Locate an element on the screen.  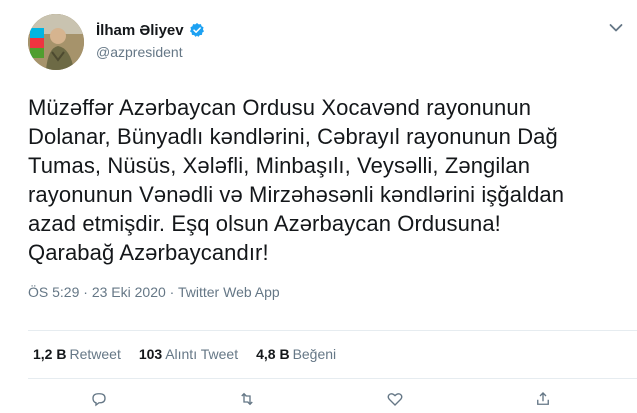
author-info: İlham Əliyev @azpresident is located at coordinates (150, 40).